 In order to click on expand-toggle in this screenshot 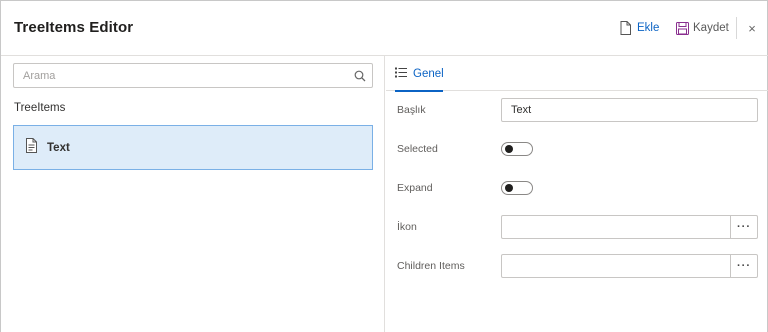, I will do `click(517, 188)`.